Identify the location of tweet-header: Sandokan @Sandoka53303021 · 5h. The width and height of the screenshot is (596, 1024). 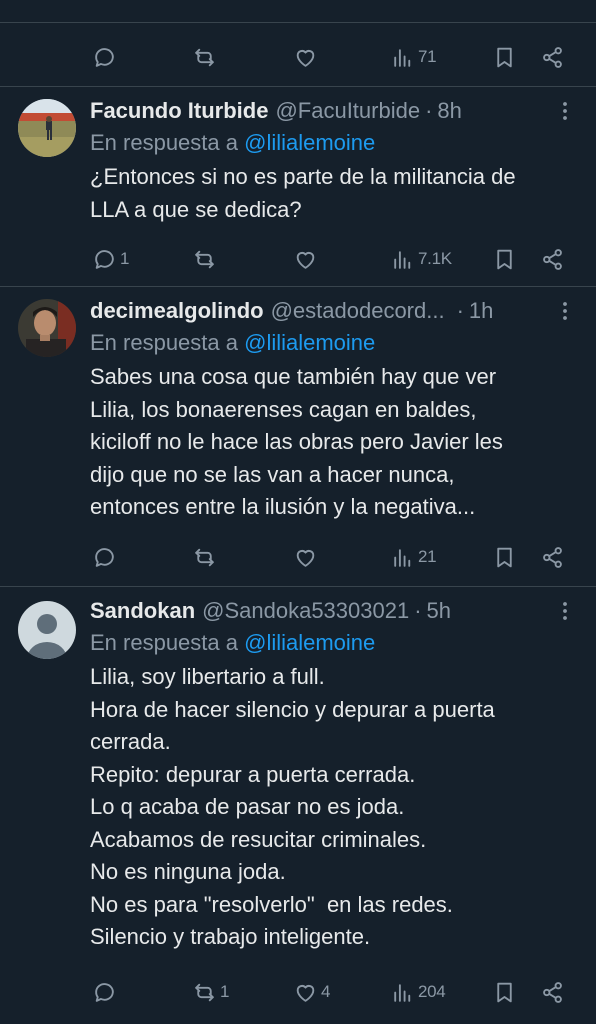
(335, 611).